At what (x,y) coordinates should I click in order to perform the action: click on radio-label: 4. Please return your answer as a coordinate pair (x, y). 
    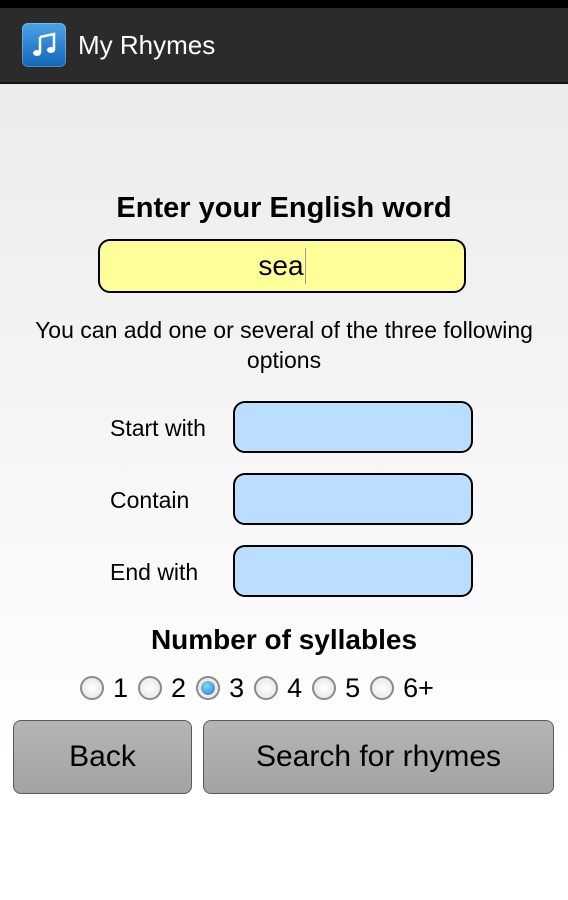
    Looking at the image, I should click on (295, 687).